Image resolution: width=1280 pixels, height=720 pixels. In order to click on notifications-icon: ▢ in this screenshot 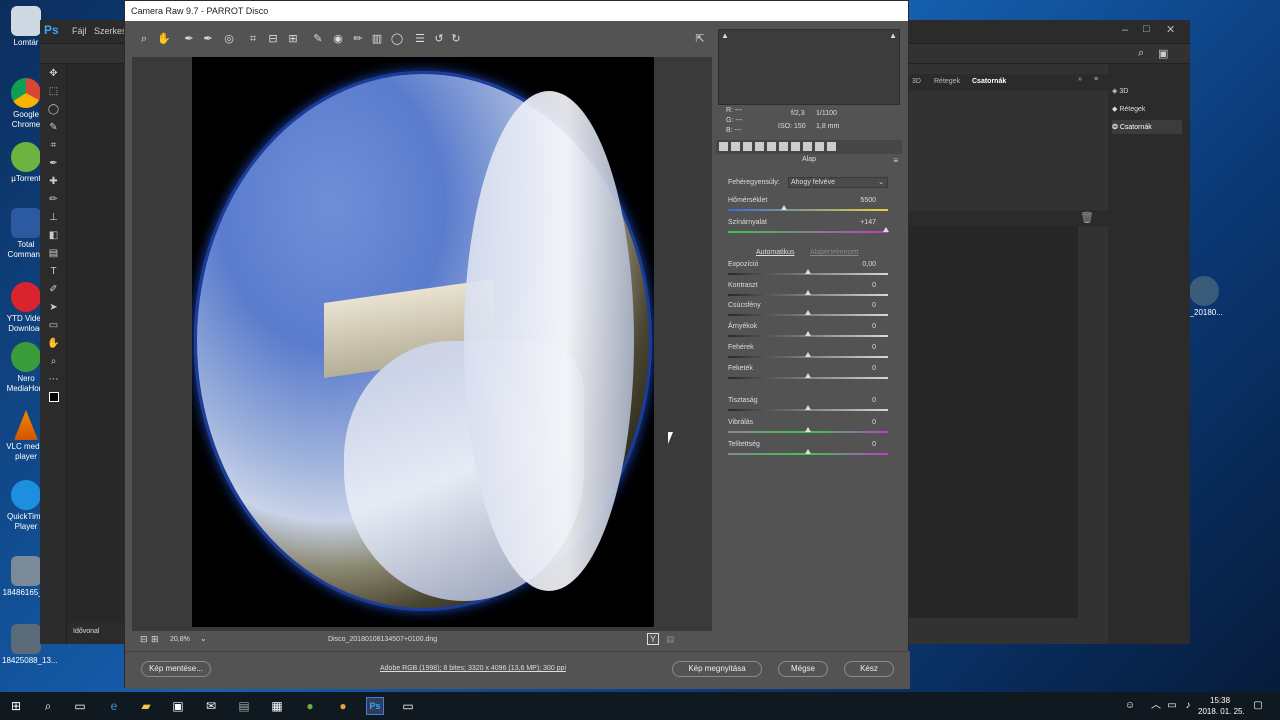, I will do `click(1258, 706)`.